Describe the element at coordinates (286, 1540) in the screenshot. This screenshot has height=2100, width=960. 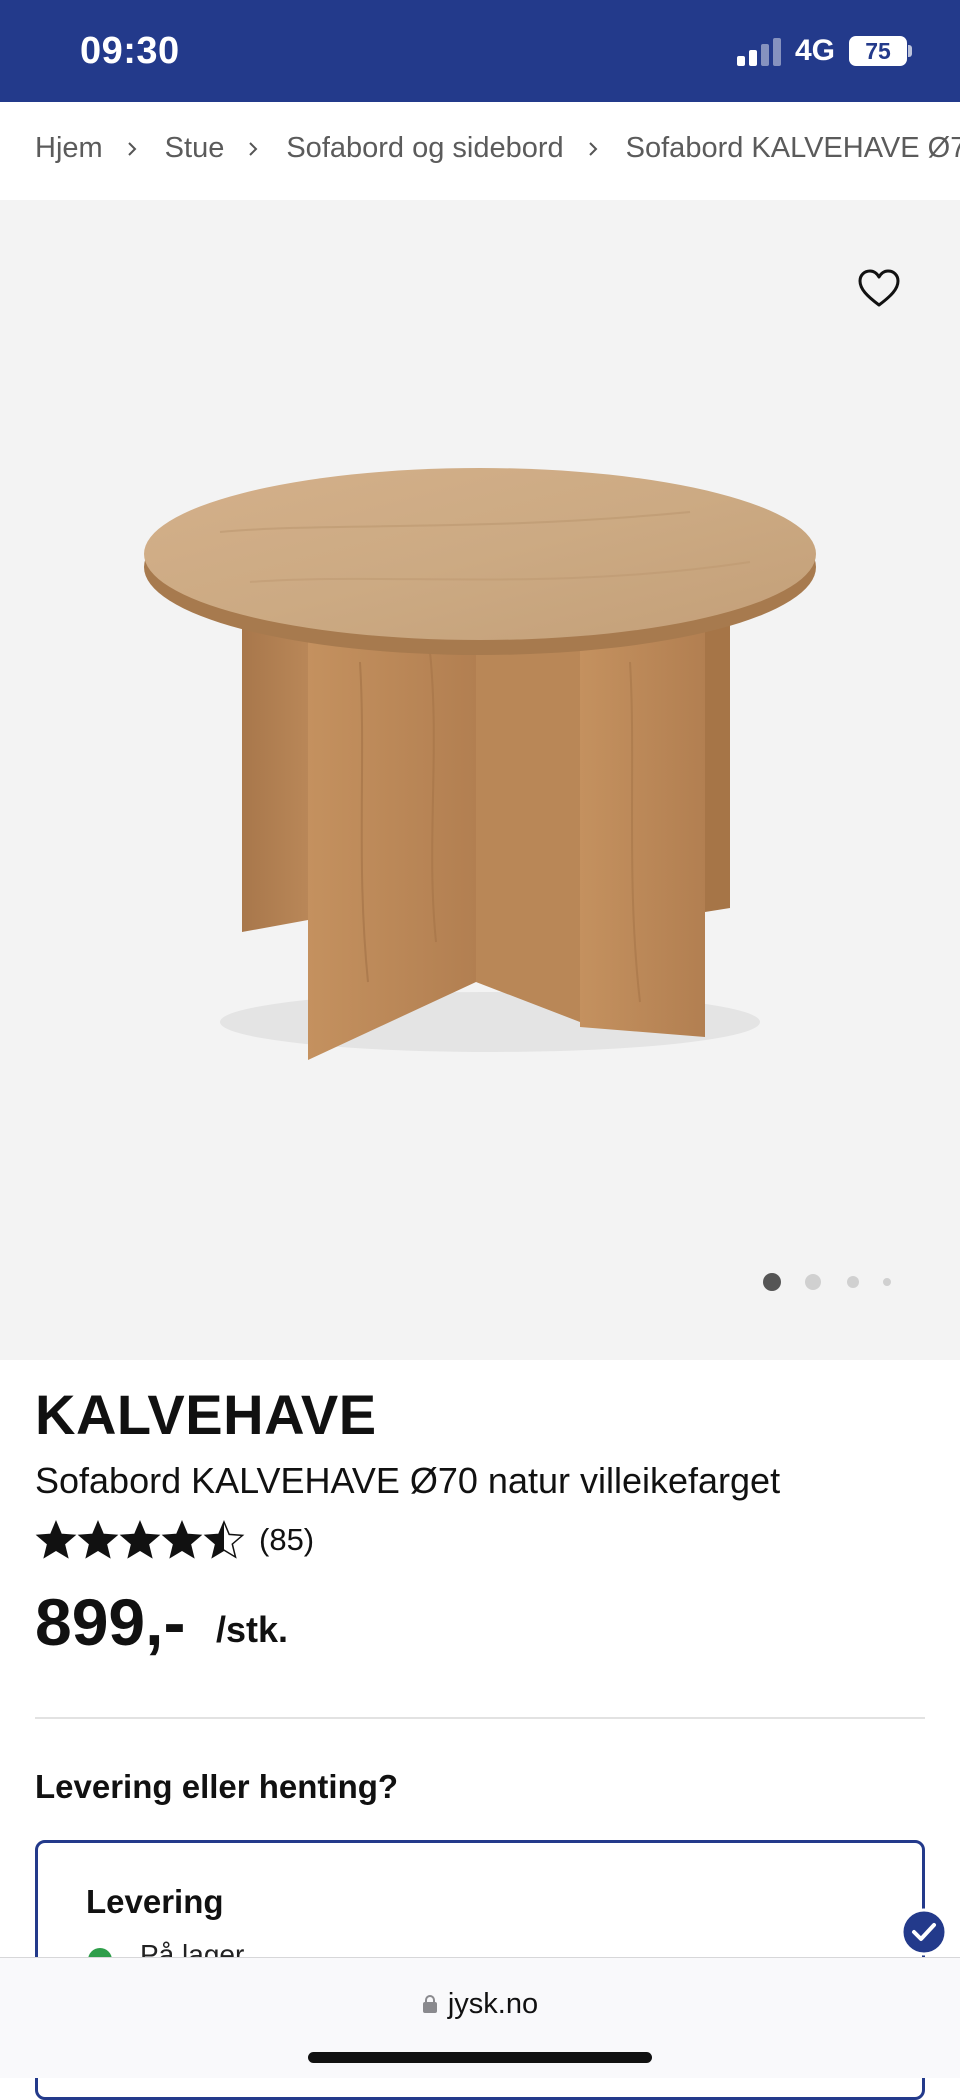
I see `rating-count: (85)` at that location.